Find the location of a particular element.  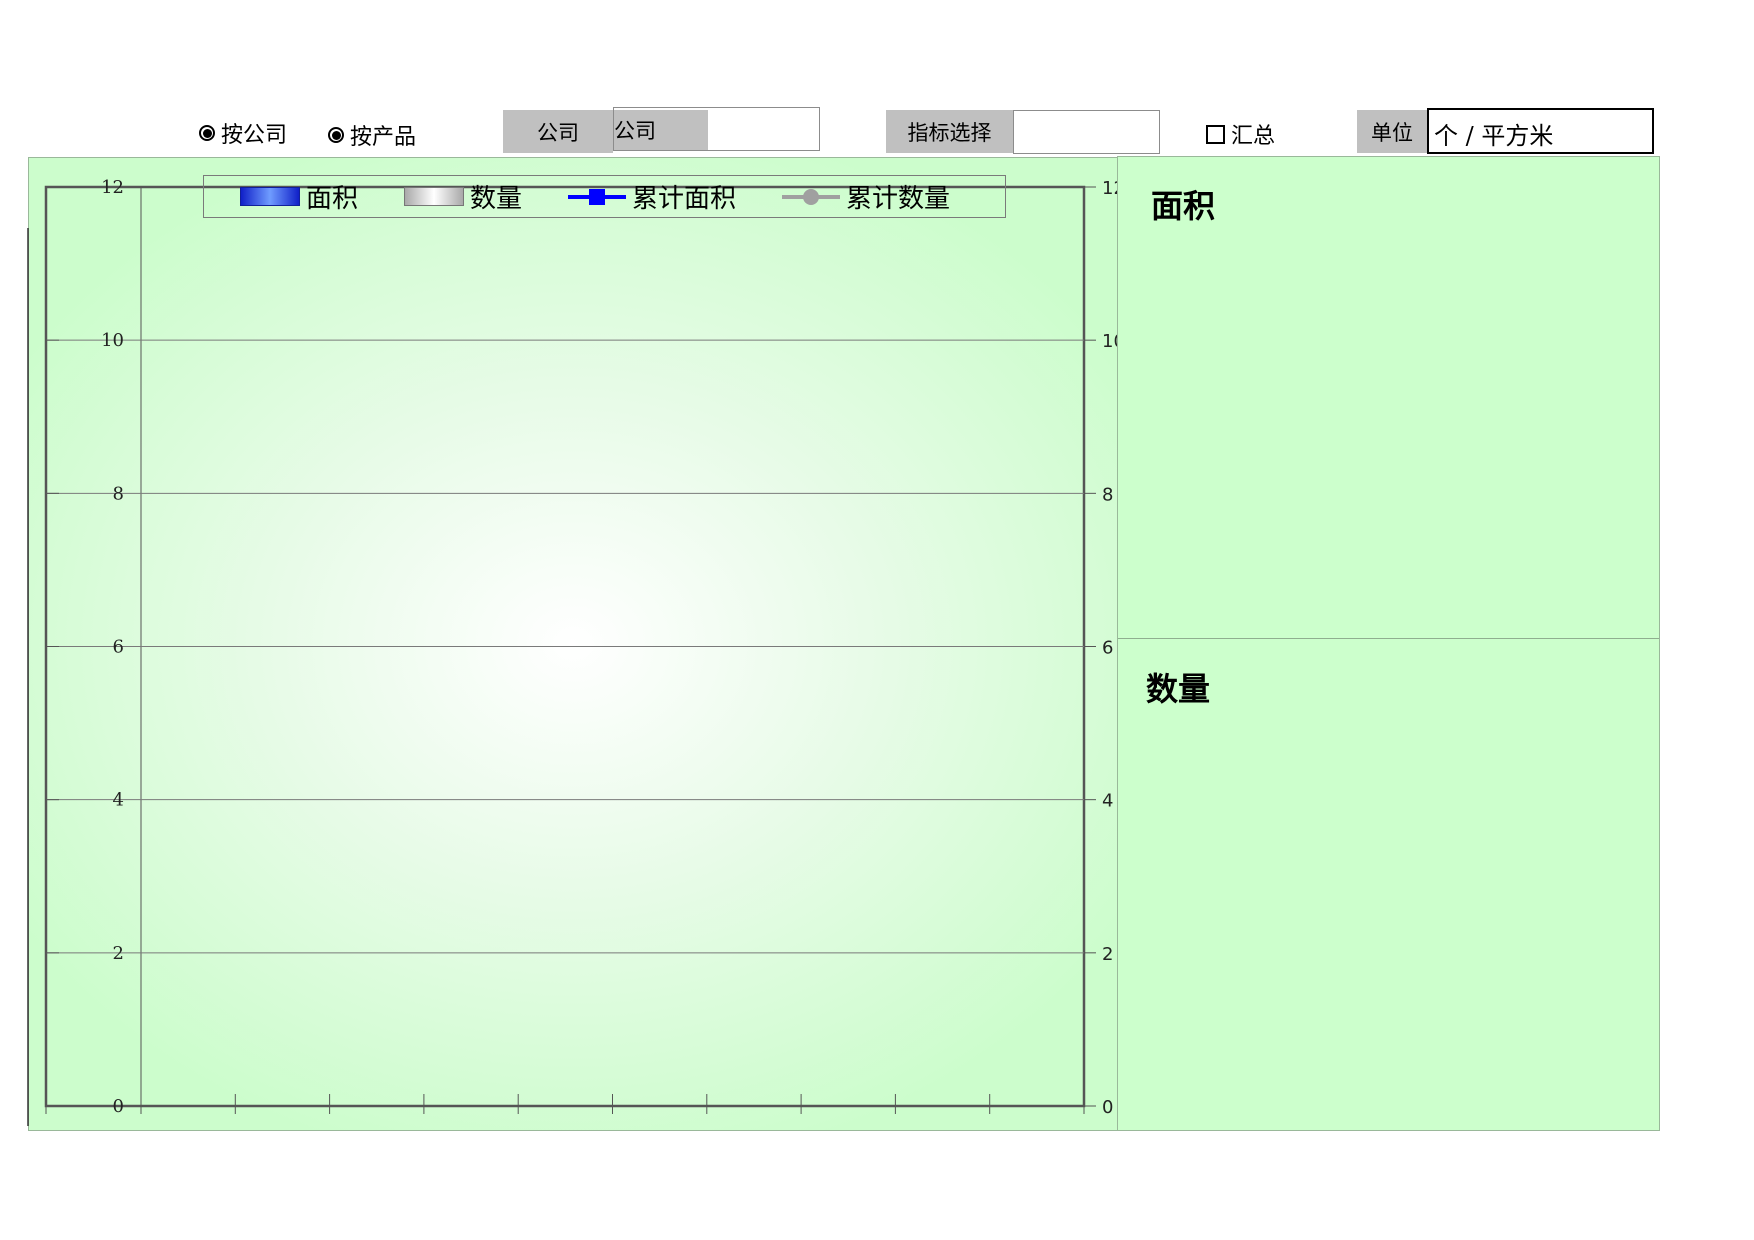

legend-item-area: 面积 is located at coordinates (299, 196).